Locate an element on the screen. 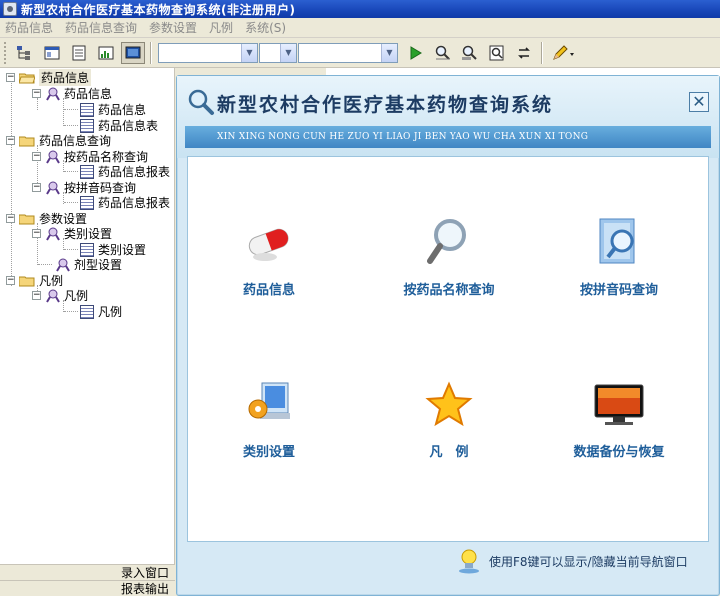 This screenshot has height=596, width=720. edit-button is located at coordinates (564, 53).